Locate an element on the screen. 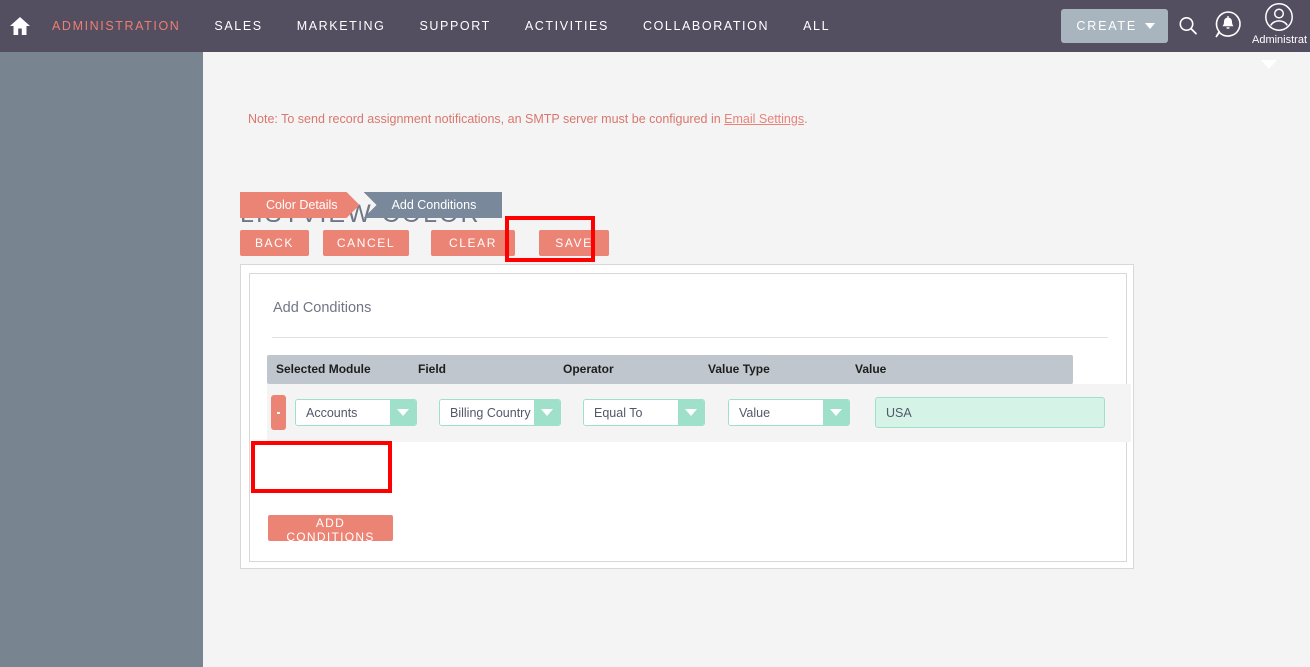 Image resolution: width=1310 pixels, height=667 pixels. email-settings-link: Email Settings is located at coordinates (764, 119).